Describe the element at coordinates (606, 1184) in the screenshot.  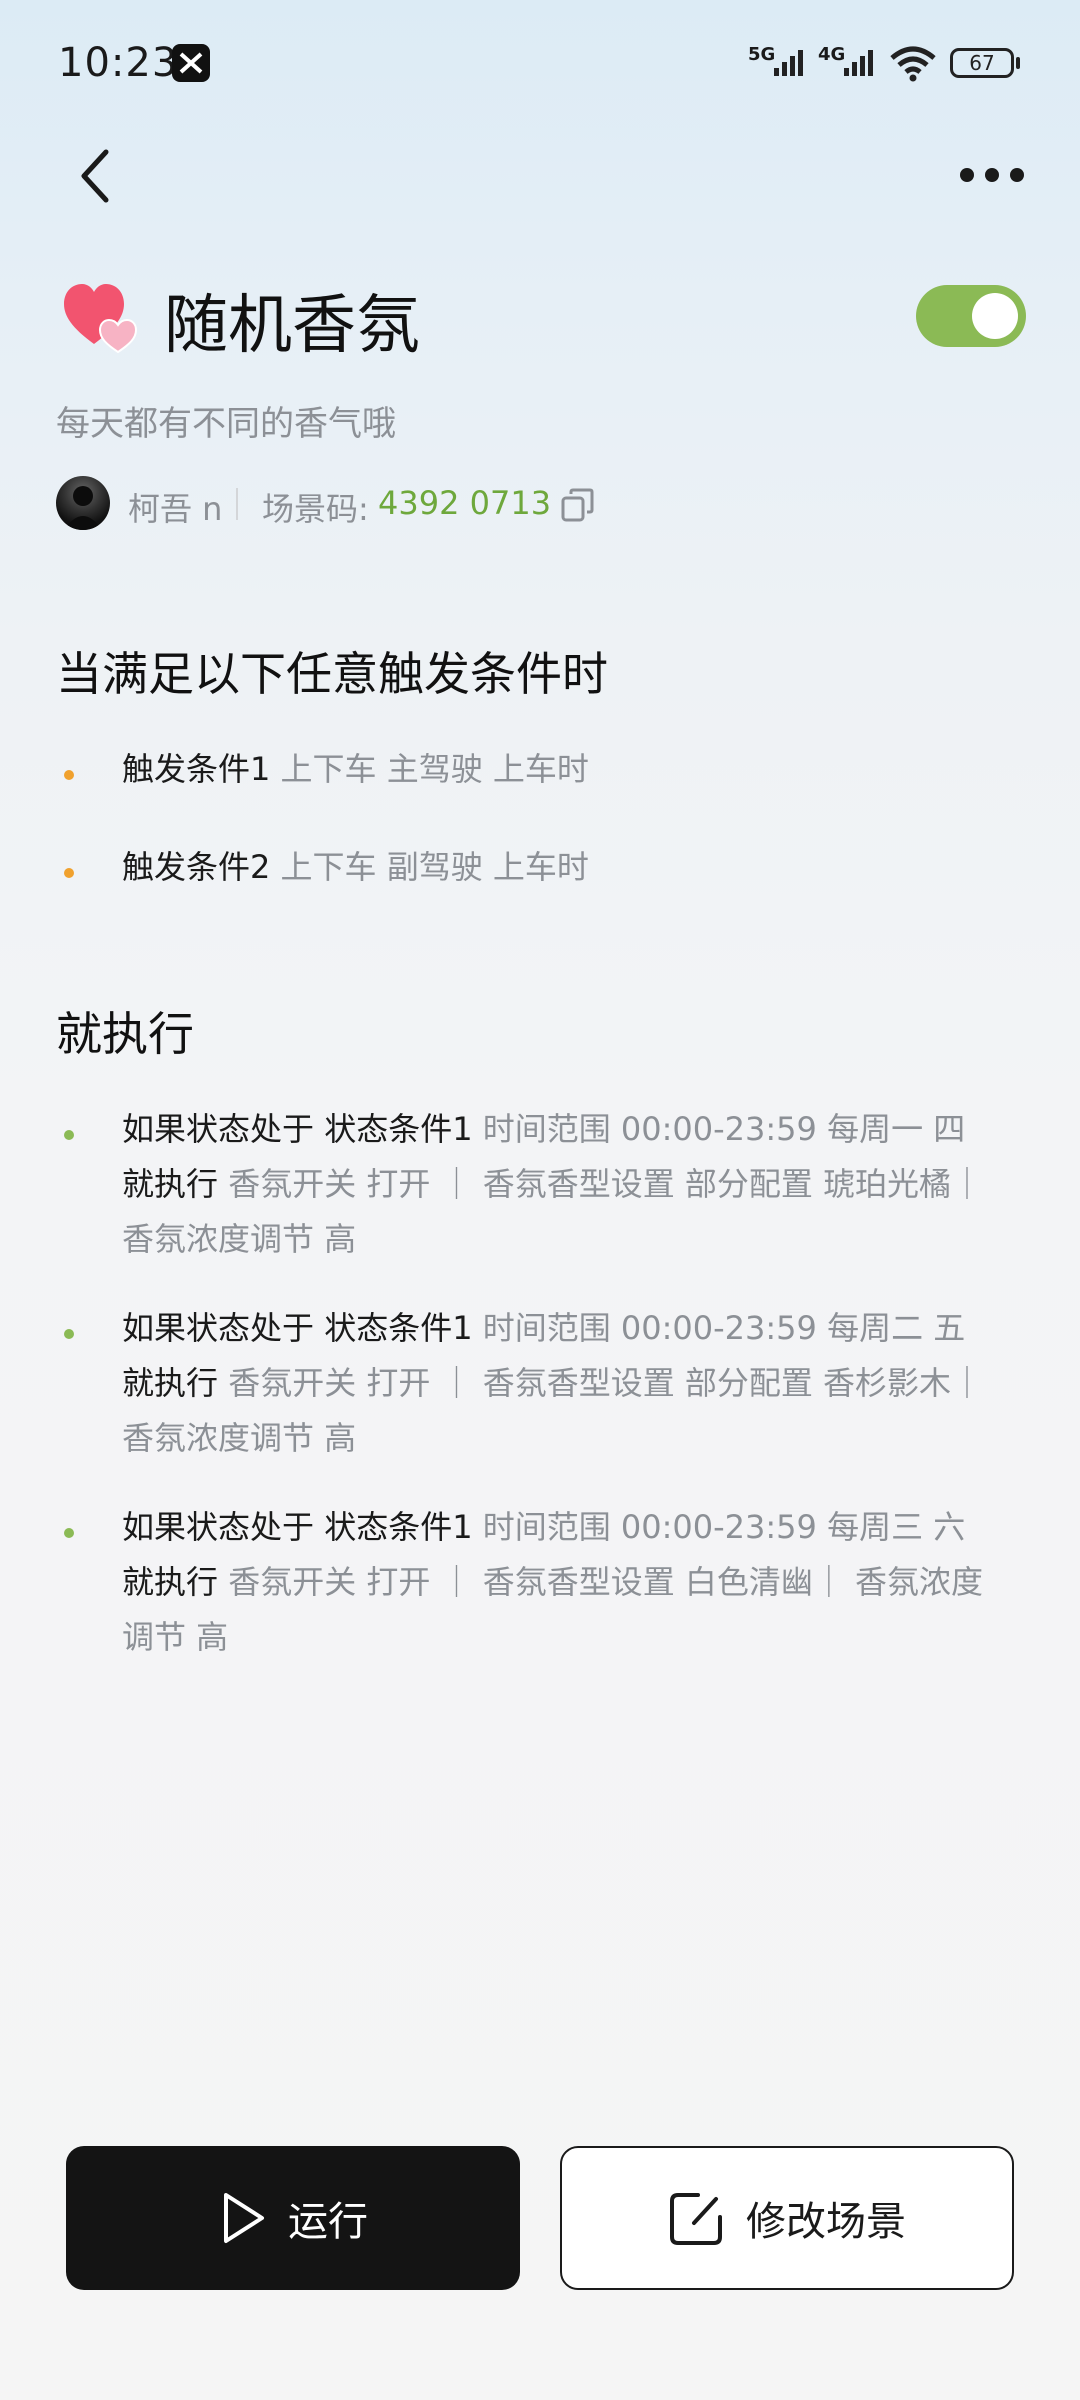
I see `action-detail: 香氛开关 打开 ｜ 香氛香型设置 部分配置 琥珀光橘｜` at that location.